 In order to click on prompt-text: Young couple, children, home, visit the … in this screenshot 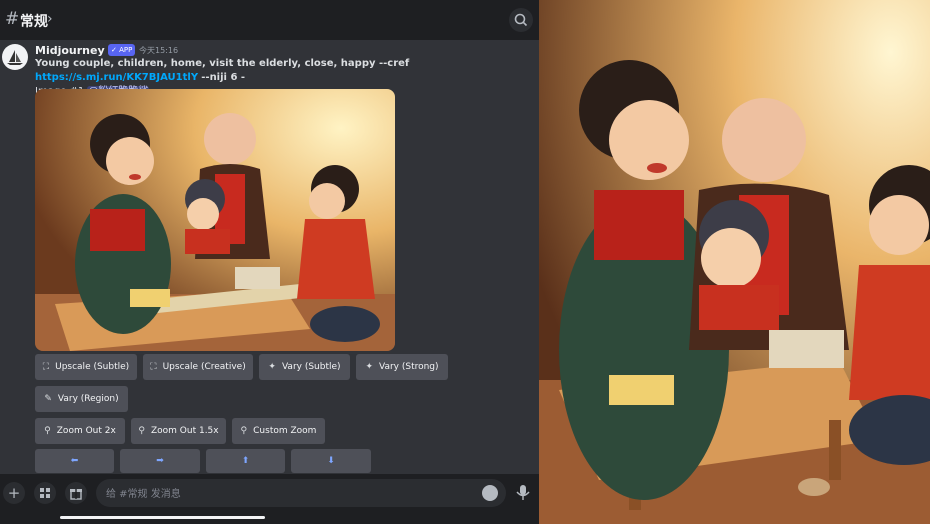, I will do `click(222, 63)`.